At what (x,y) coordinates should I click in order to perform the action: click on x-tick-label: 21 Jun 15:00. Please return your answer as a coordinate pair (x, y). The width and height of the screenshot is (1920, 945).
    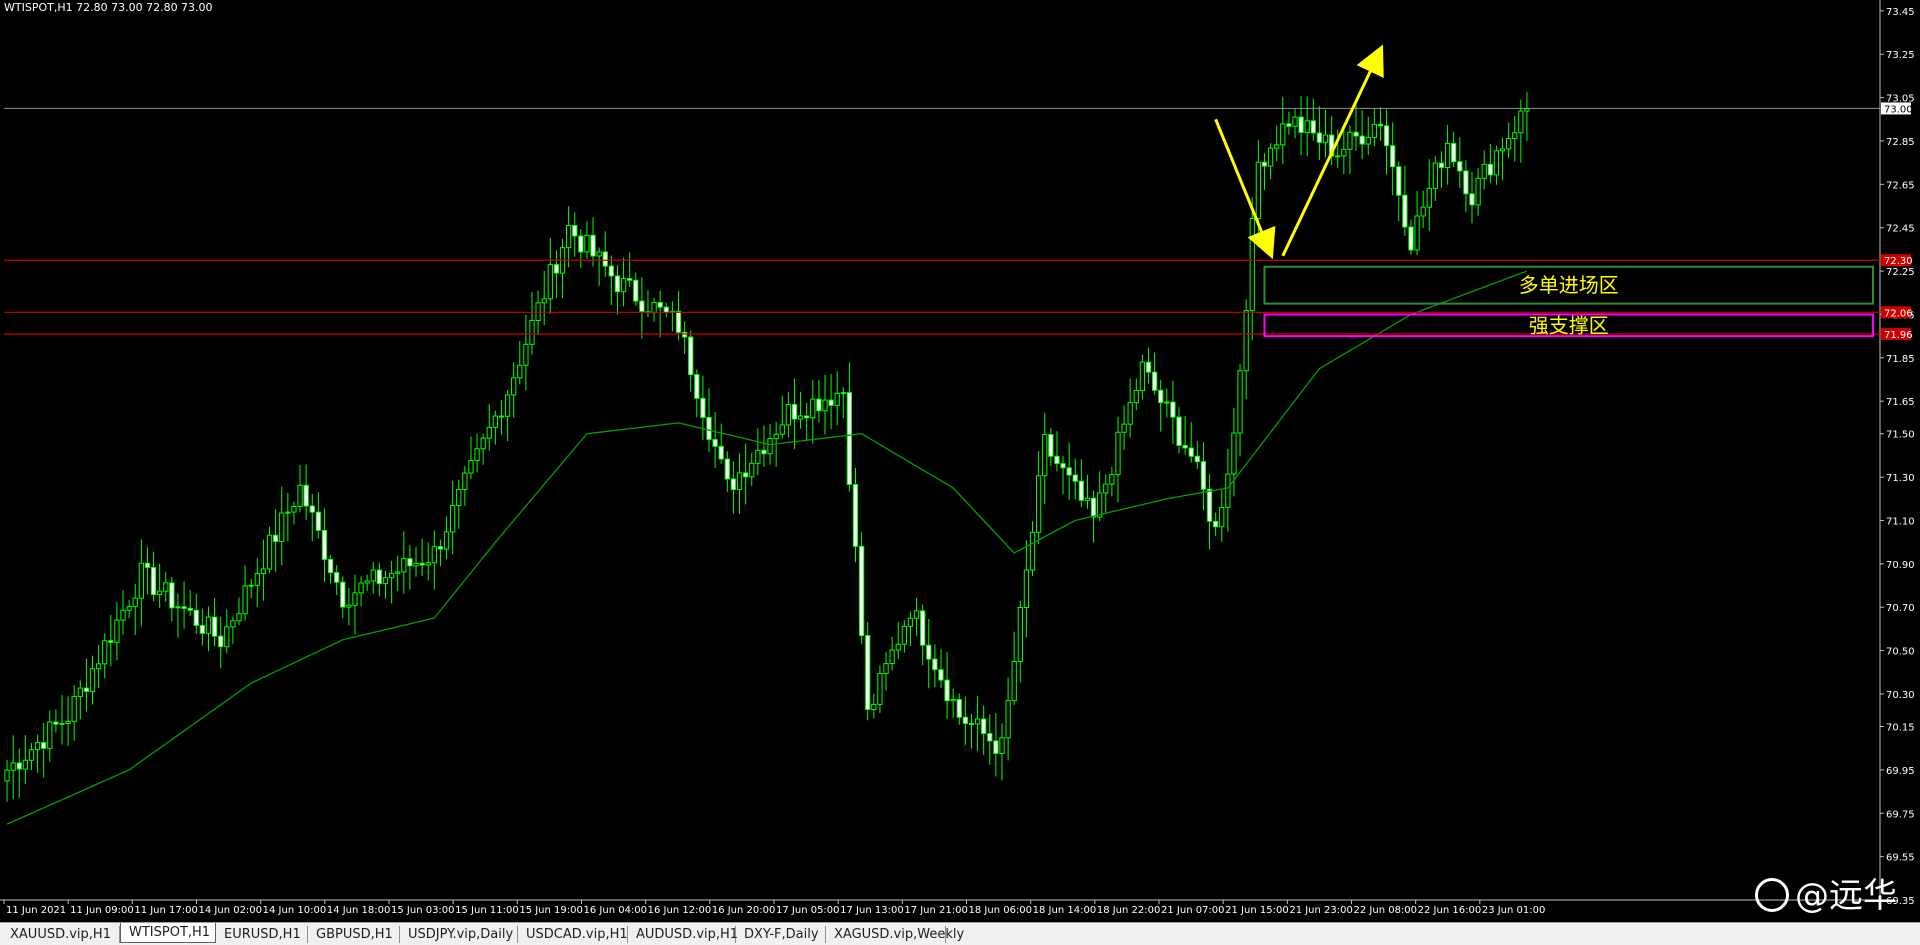
    Looking at the image, I should click on (1257, 910).